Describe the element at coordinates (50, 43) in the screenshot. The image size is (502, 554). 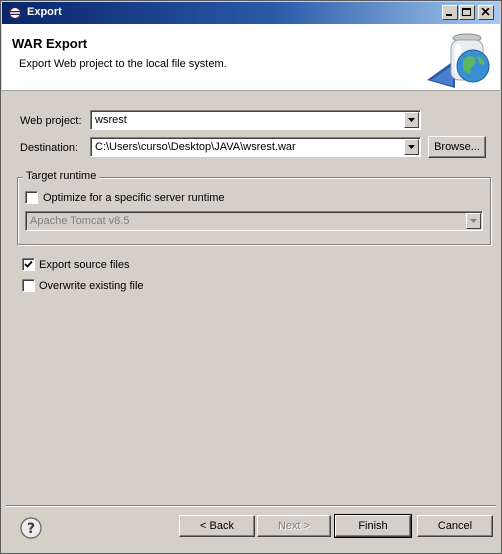
I see `page-title: WAR Export` at that location.